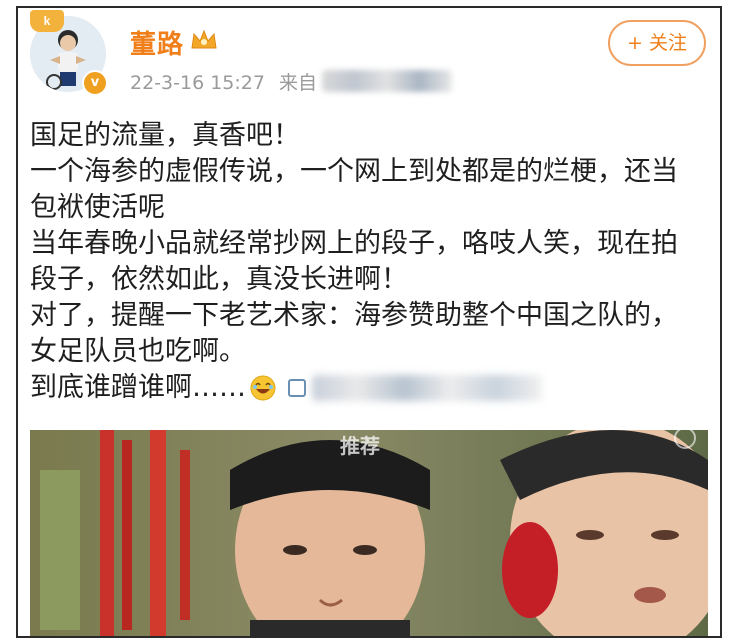  Describe the element at coordinates (354, 243) in the screenshot. I see `post-text-line: 当年春晚小品就经常抄网上的段子，咯吱人笑，现在拍` at that location.